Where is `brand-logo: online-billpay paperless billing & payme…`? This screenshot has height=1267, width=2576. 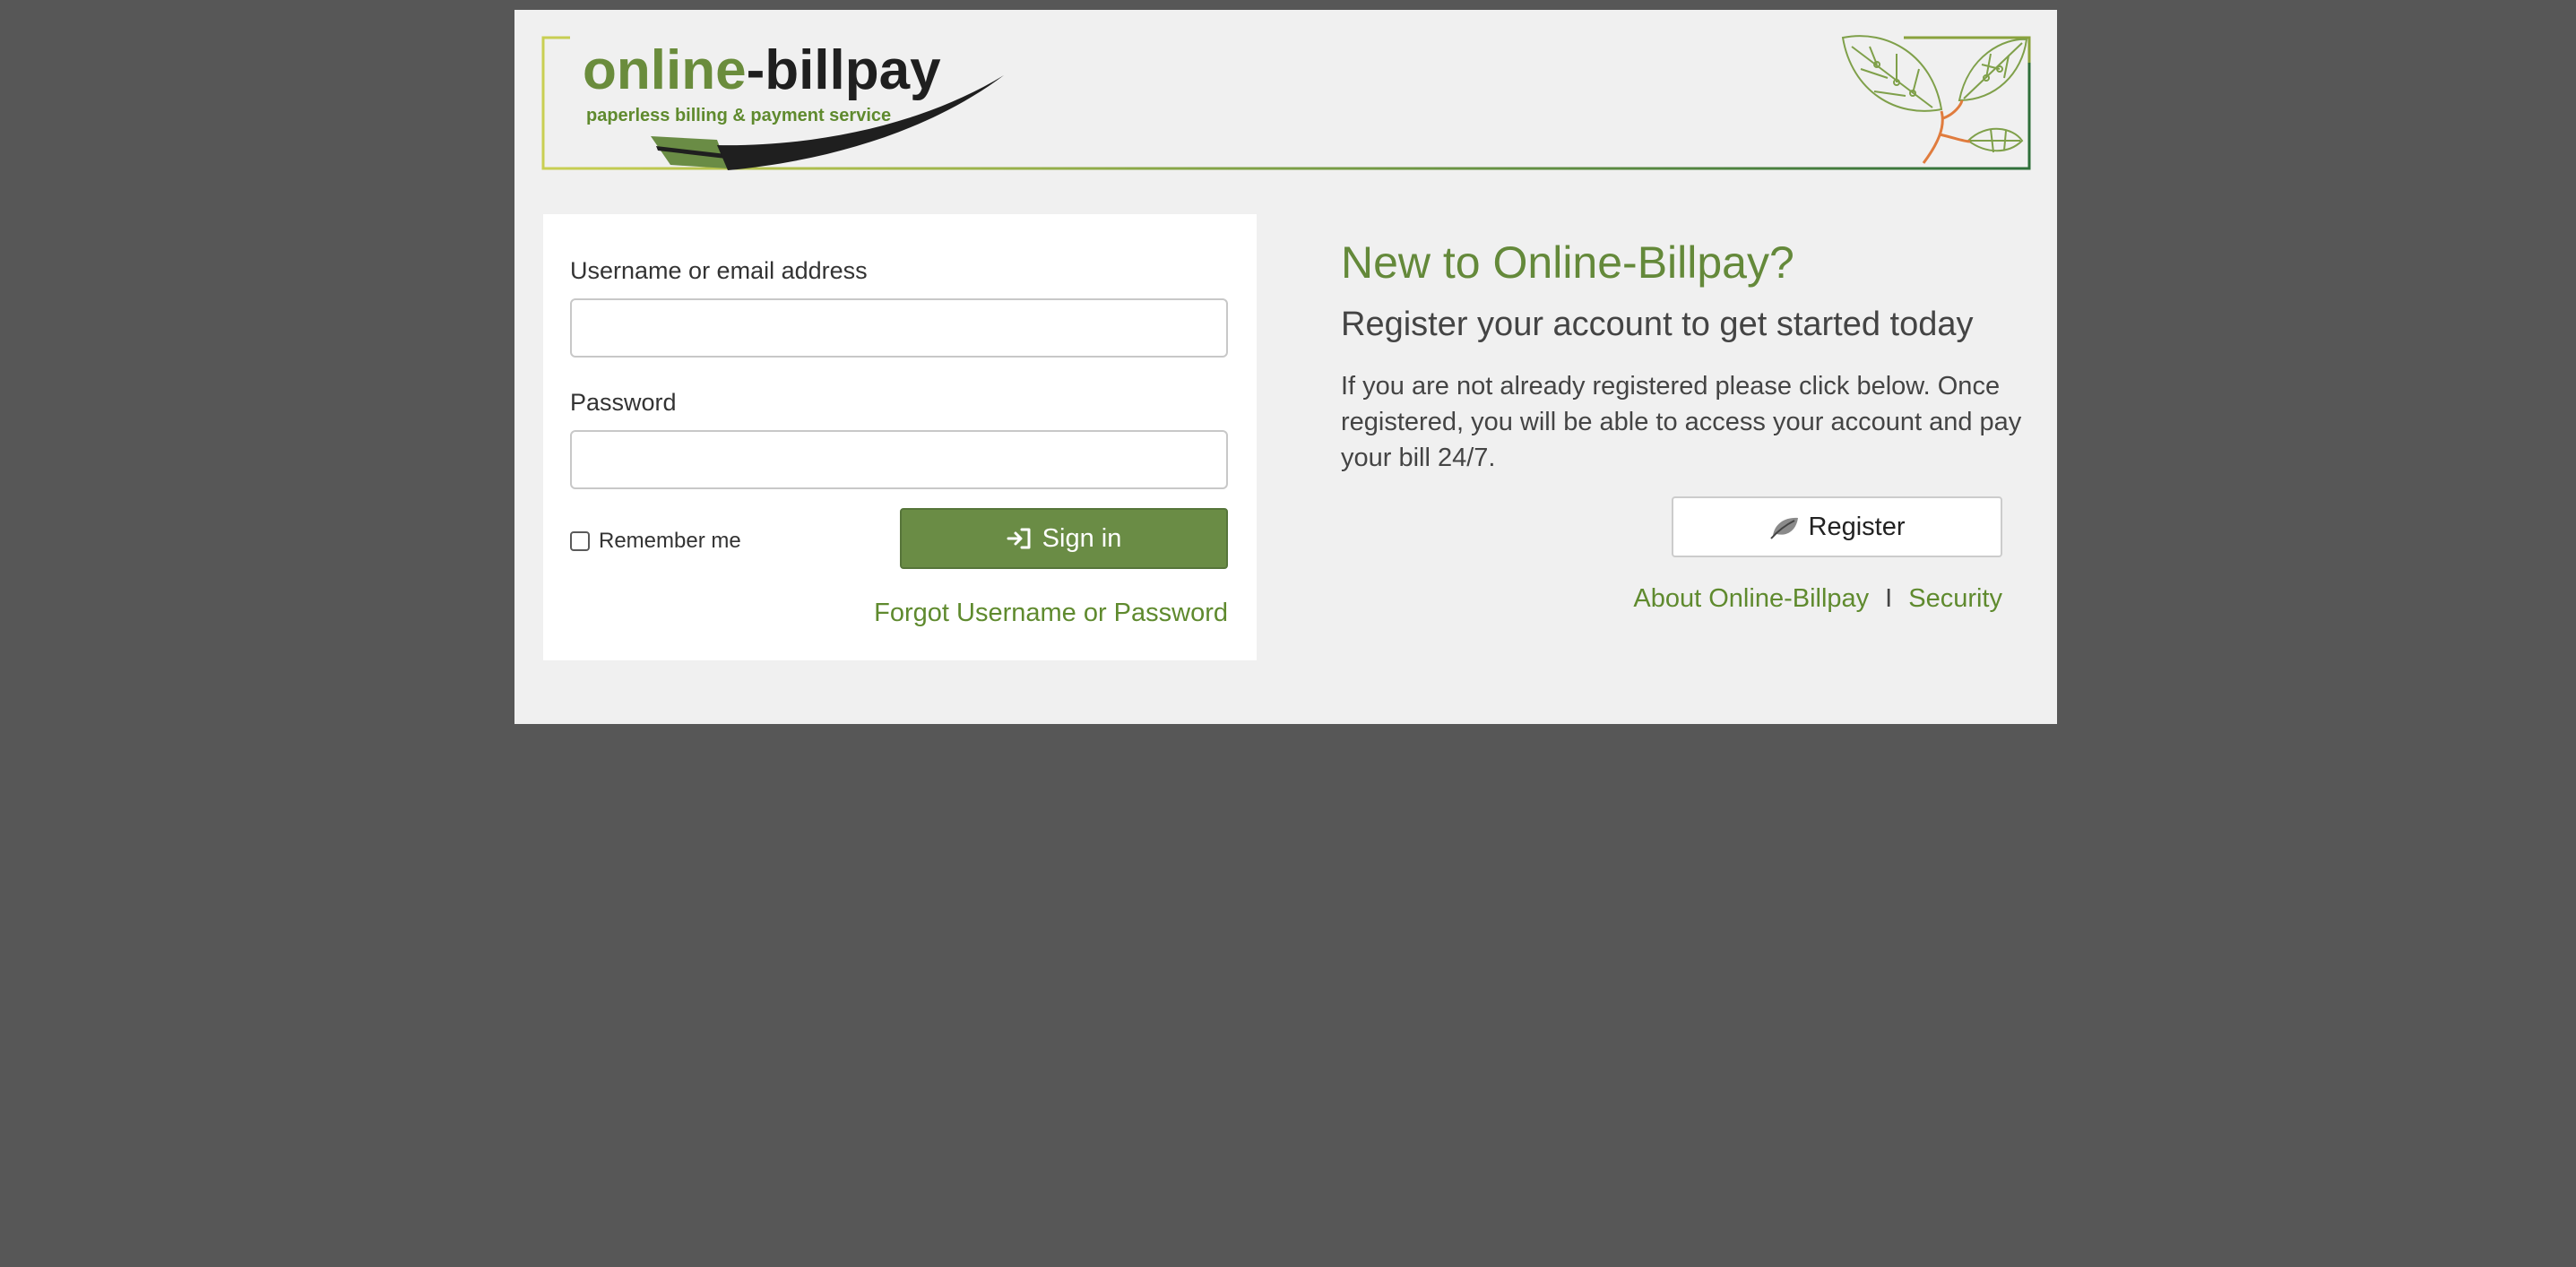
brand-logo: online-billpay paperless billing & payme… is located at coordinates (793, 107).